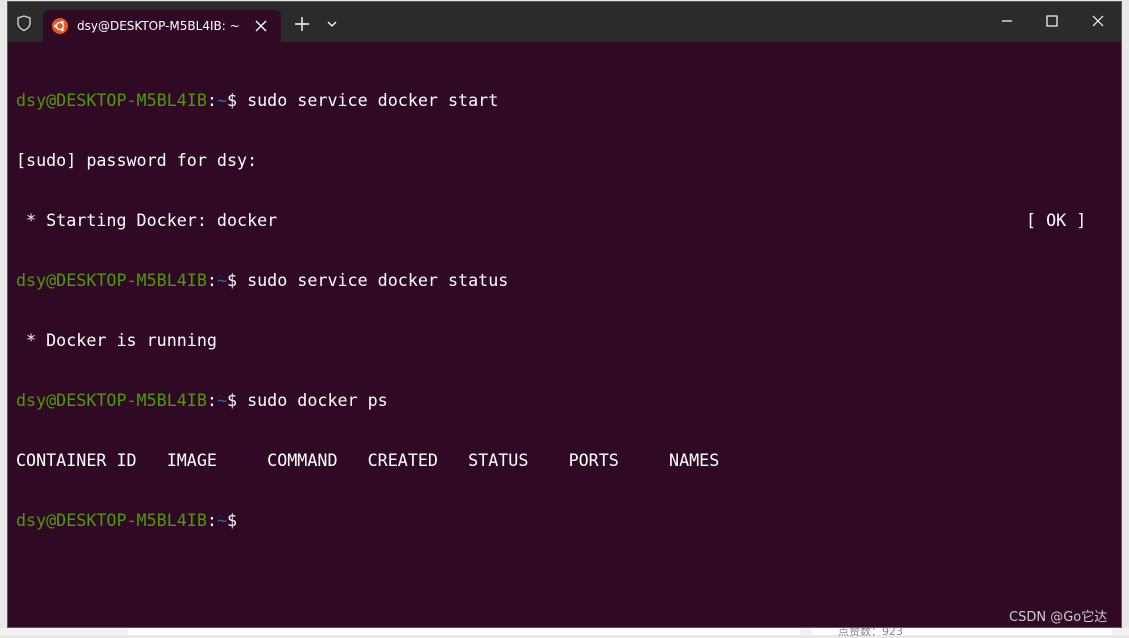 The height and width of the screenshot is (638, 1129). What do you see at coordinates (564, 22) in the screenshot?
I see `title-bar: dsy@DESKTOP-M5BL4IB: ~` at bounding box center [564, 22].